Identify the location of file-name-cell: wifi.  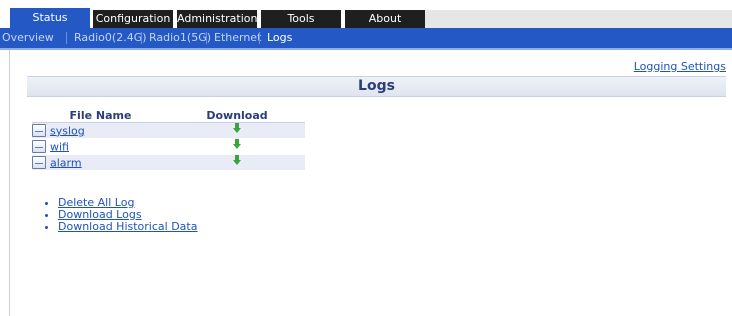
(100, 146).